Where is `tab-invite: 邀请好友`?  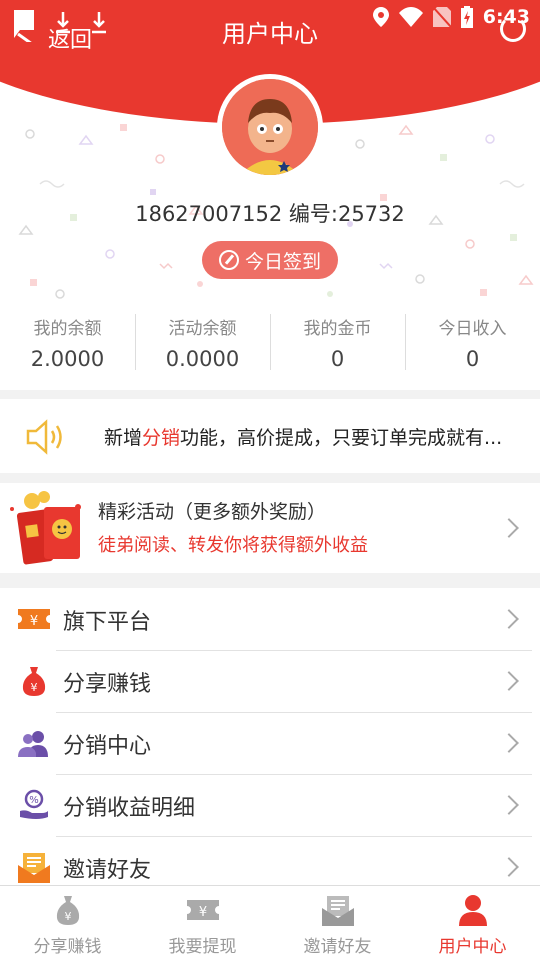
tab-invite: 邀请好友 is located at coordinates (337, 923).